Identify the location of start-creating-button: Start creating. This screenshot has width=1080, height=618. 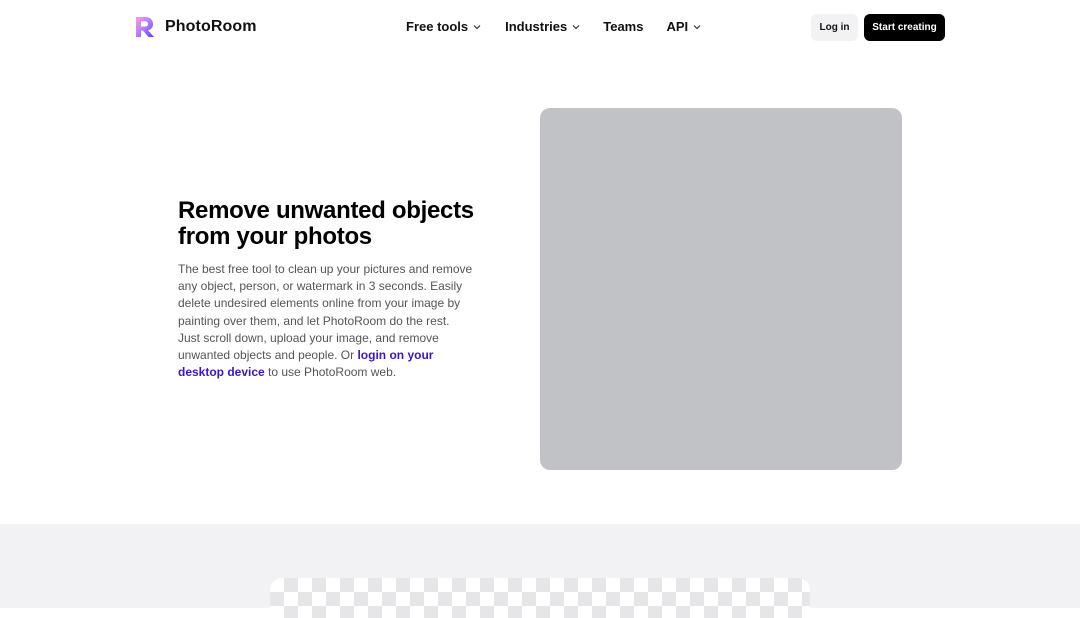
(904, 27).